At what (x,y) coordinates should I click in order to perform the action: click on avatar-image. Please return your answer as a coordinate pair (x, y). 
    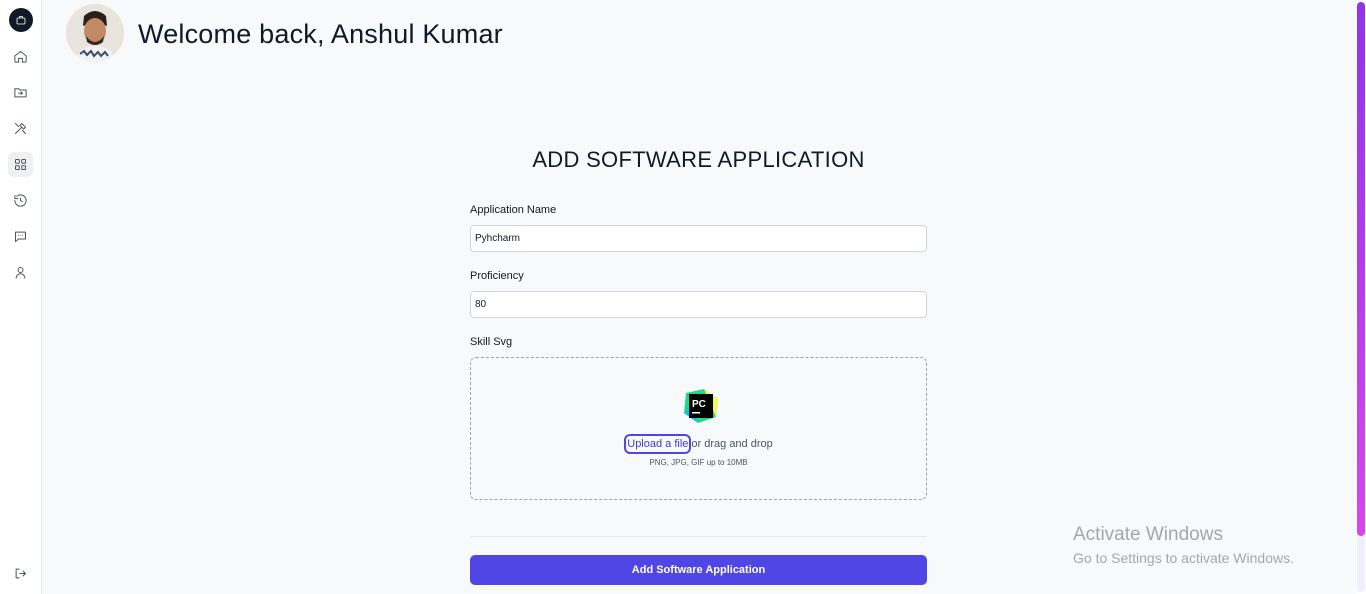
    Looking at the image, I should click on (95, 33).